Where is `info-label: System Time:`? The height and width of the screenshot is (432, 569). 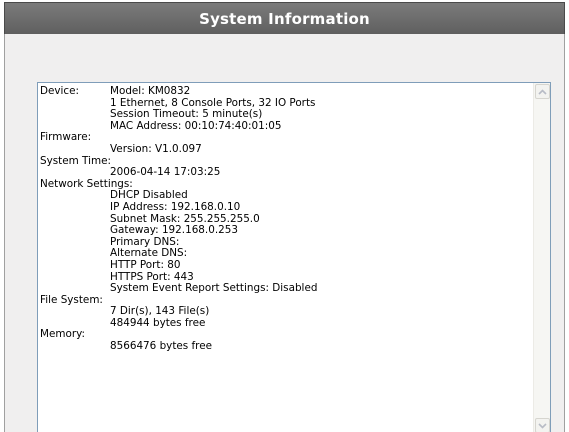
info-label: System Time: is located at coordinates (75, 160).